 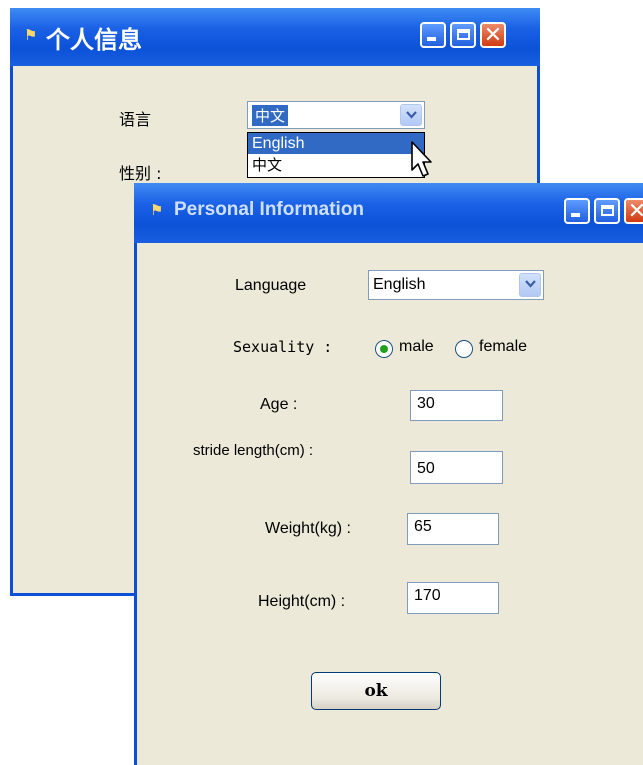 What do you see at coordinates (453, 529) in the screenshot?
I see `weight-input: 65` at bounding box center [453, 529].